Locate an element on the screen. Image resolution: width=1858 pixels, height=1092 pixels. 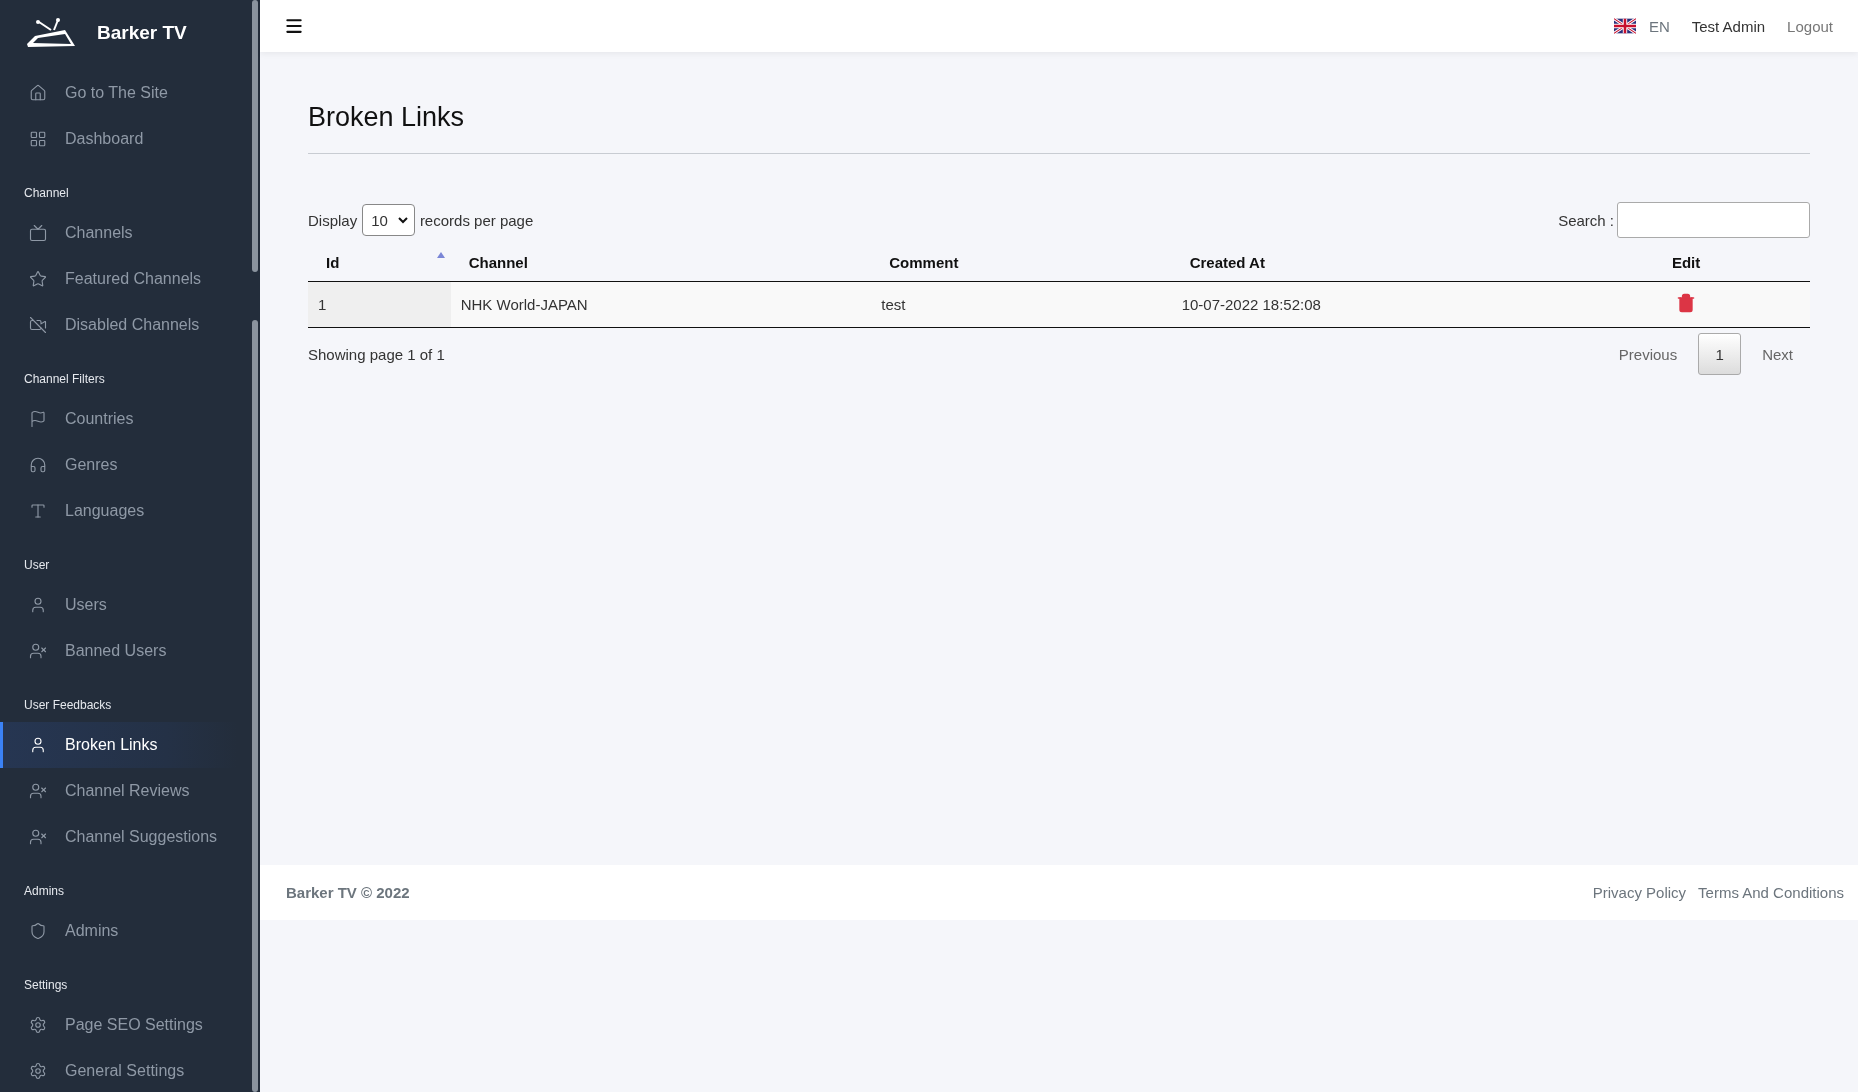
delete-button is located at coordinates (1686, 303).